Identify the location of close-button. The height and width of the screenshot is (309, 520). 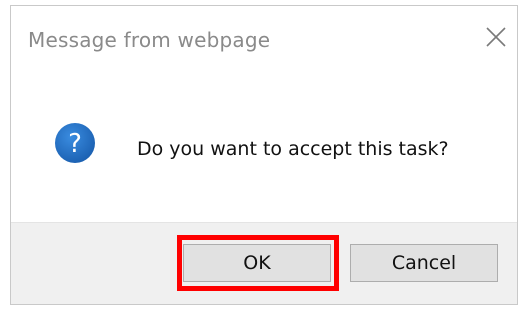
(496, 37).